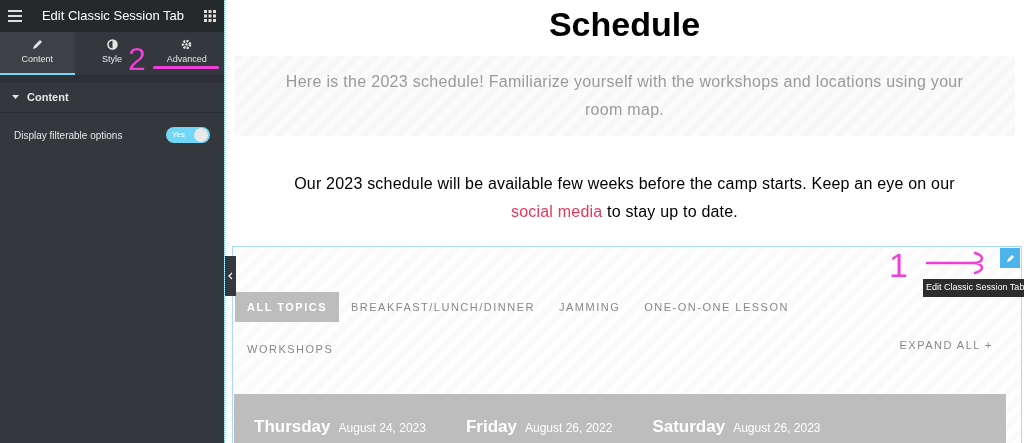 The image size is (1024, 443). I want to click on day-name: Saturday, so click(689, 427).